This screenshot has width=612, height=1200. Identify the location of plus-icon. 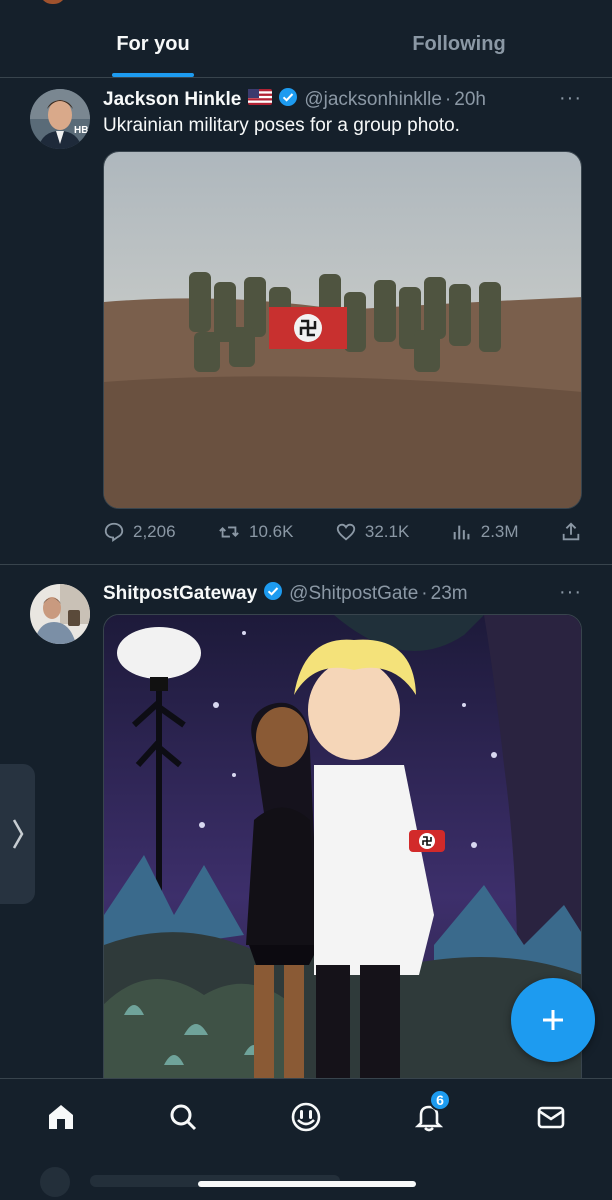
(553, 1020).